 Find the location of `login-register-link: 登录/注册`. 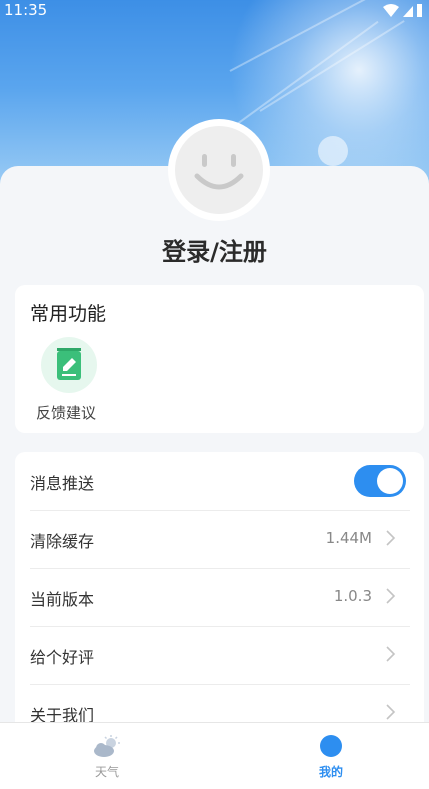

login-register-link: 登录/注册 is located at coordinates (214, 249).